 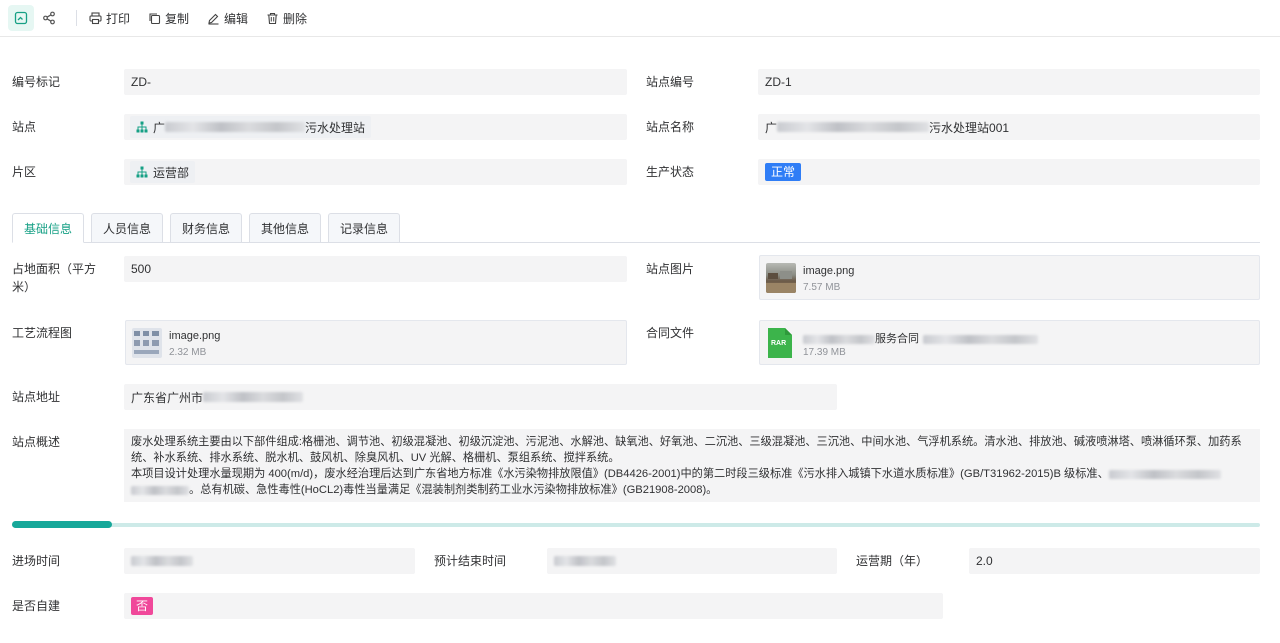 What do you see at coordinates (778, 82) in the screenshot?
I see `station-code-value: ZD-1` at bounding box center [778, 82].